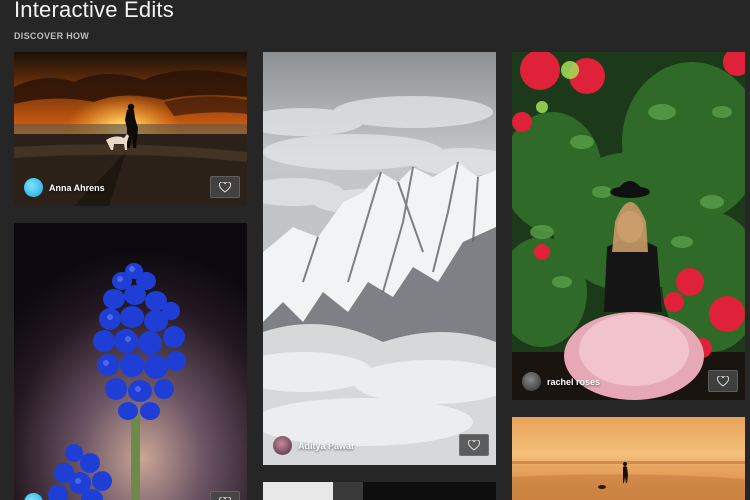  Describe the element at coordinates (51, 36) in the screenshot. I see `discover-how-link: DISCOVER HOW` at that location.